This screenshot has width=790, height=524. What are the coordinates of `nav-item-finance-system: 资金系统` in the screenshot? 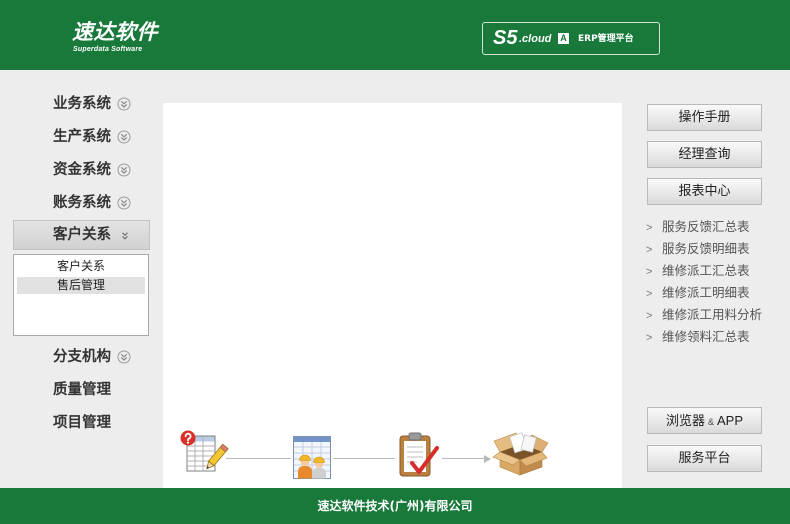 It's located at (81, 170).